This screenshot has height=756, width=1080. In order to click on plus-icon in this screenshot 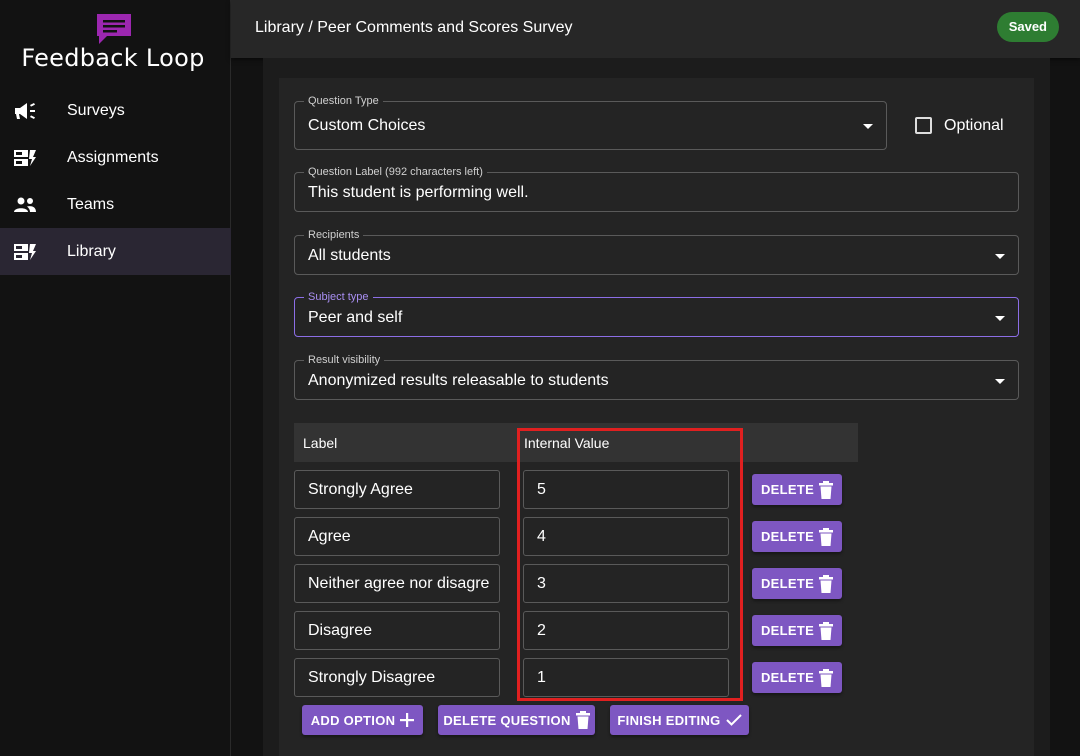, I will do `click(407, 720)`.